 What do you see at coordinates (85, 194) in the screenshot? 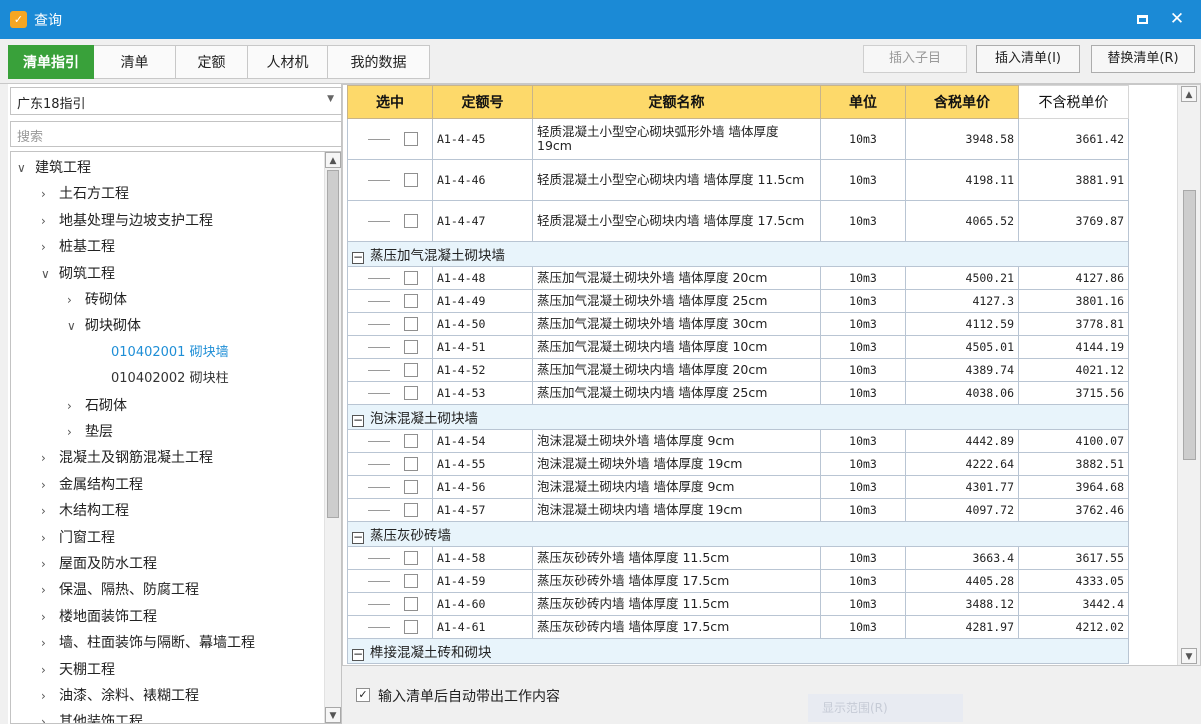
I see `tree-node: › 土石方工程` at bounding box center [85, 194].